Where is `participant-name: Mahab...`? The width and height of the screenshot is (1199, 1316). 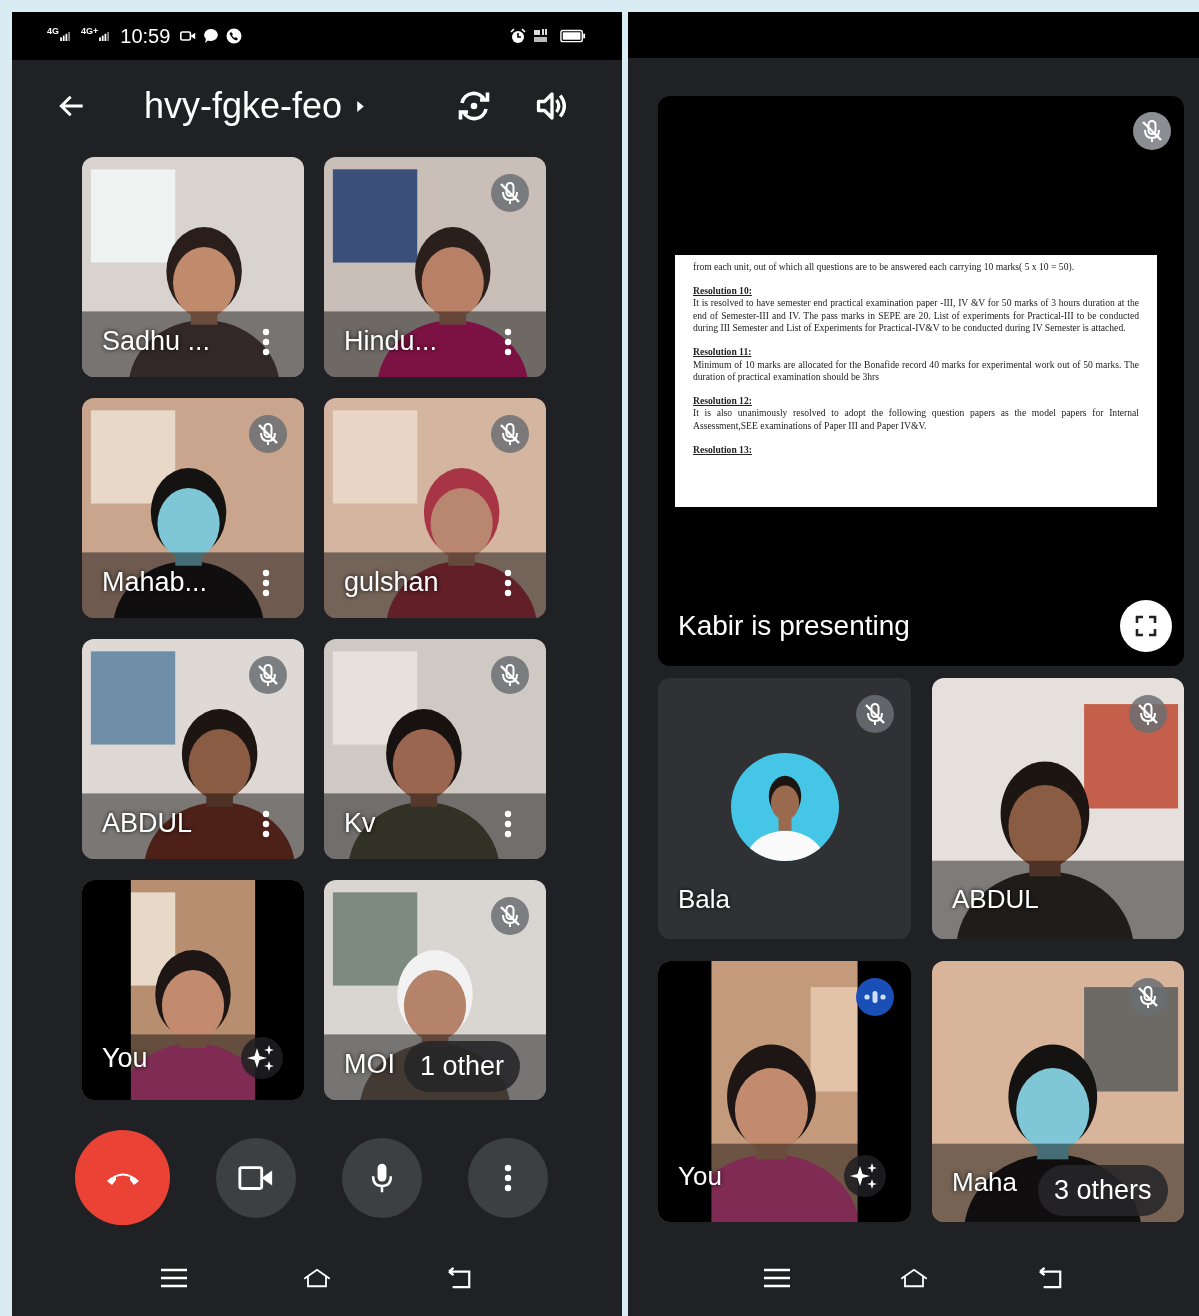 participant-name: Mahab... is located at coordinates (155, 582).